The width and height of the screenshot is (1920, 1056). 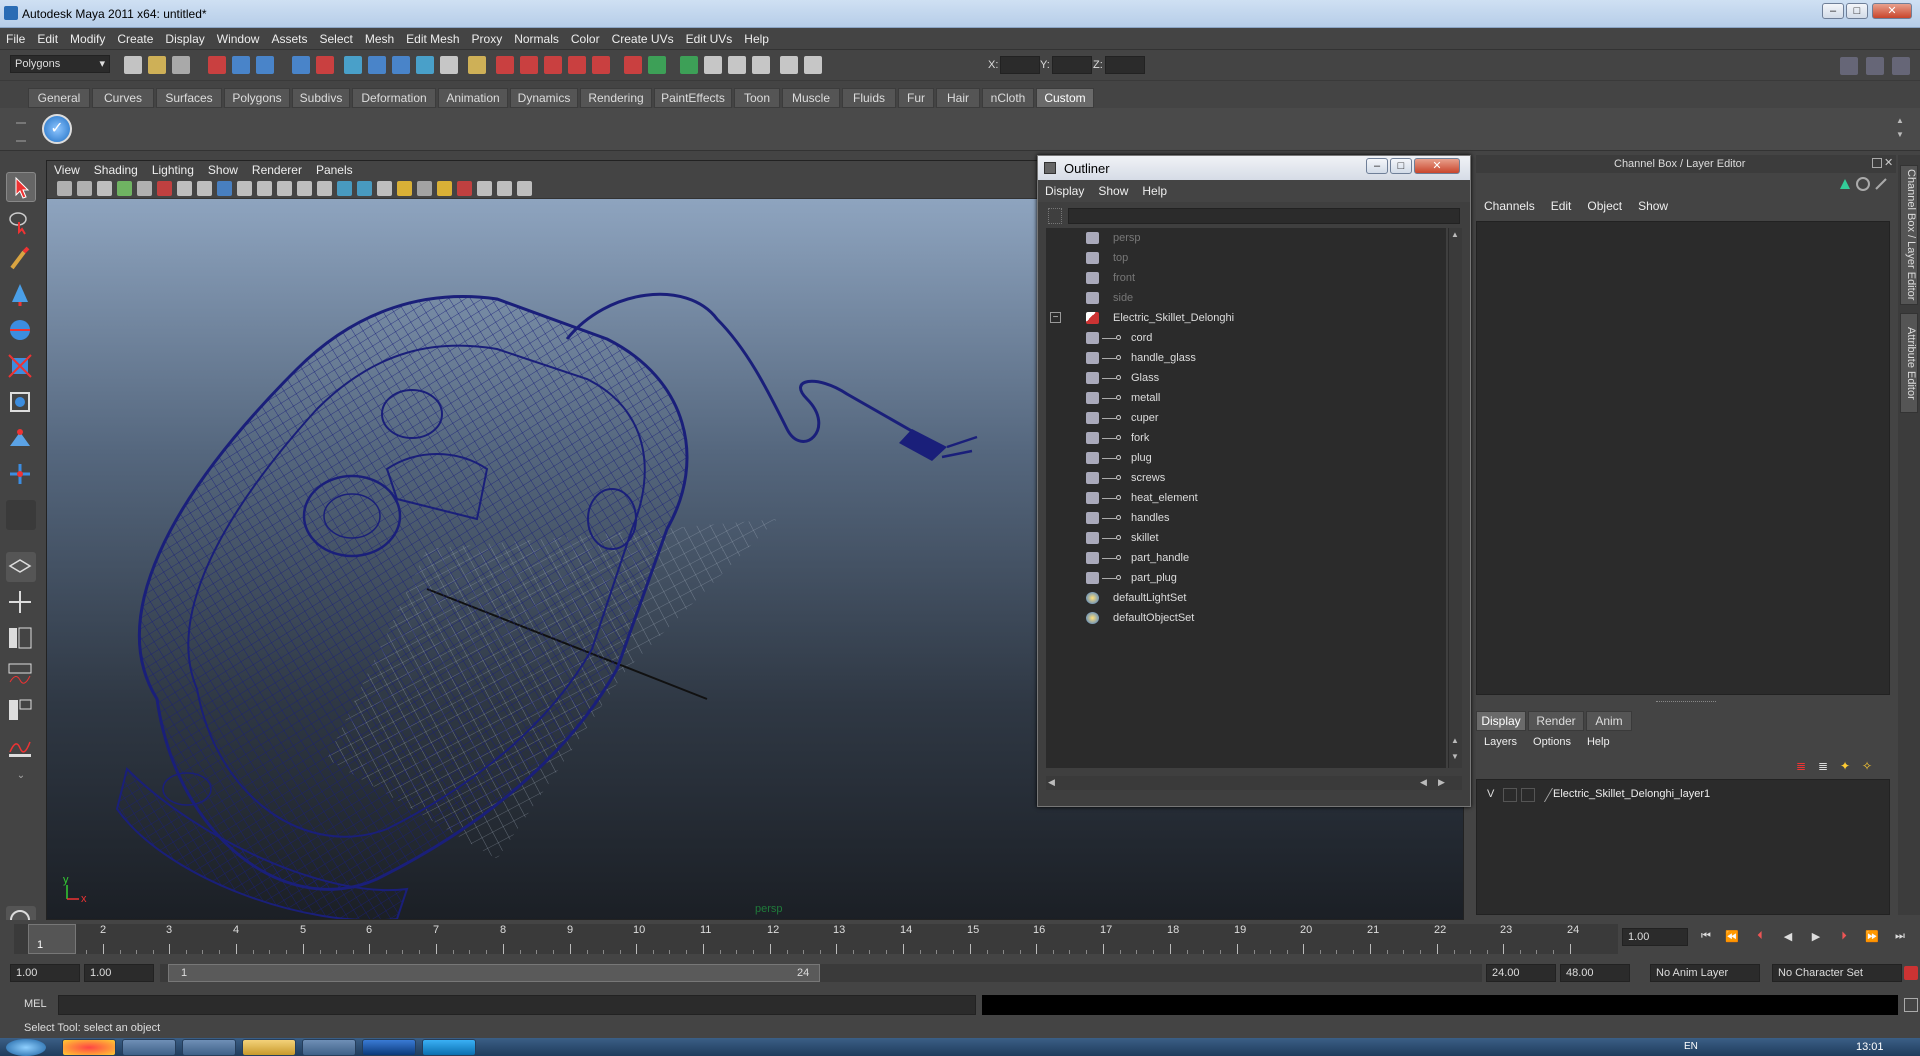 What do you see at coordinates (577, 65) in the screenshot?
I see `hypershade-icon` at bounding box center [577, 65].